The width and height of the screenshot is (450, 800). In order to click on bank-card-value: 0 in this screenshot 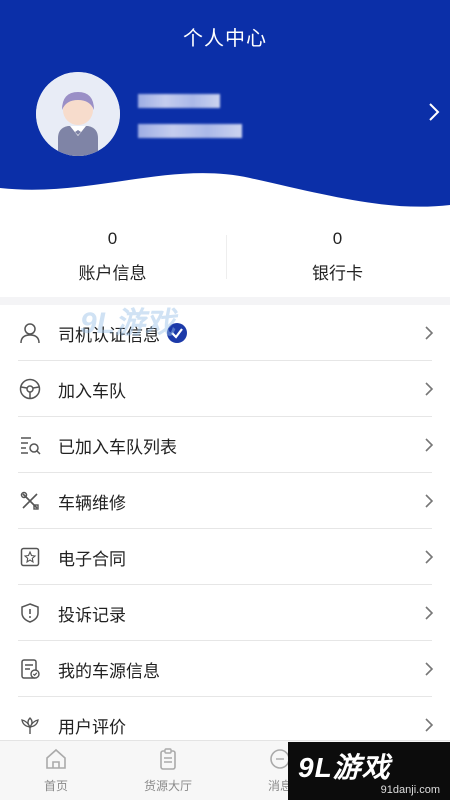, I will do `click(337, 238)`.